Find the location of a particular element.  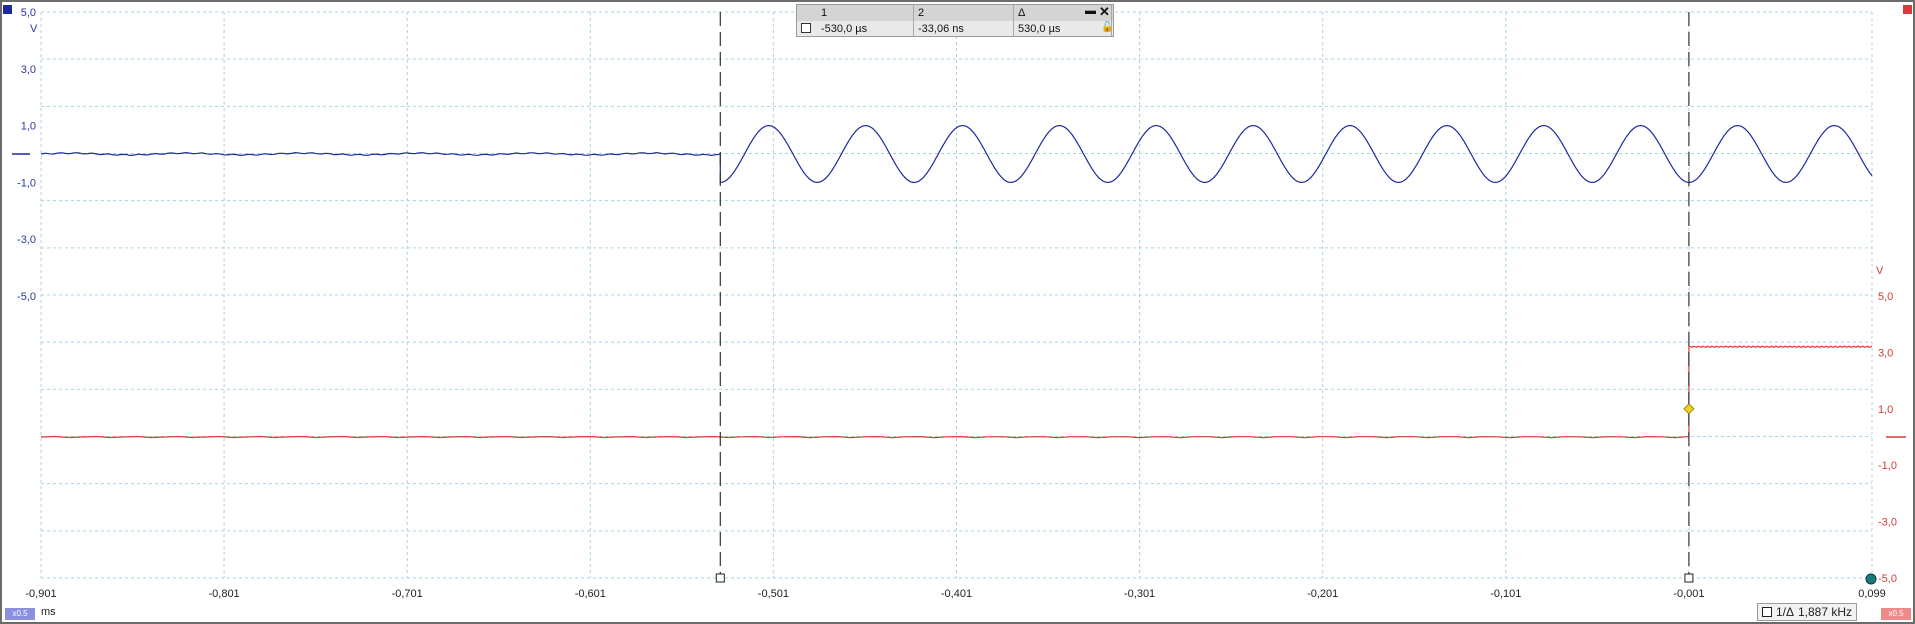

channel-b-y-tick: -5,0 is located at coordinates (1887, 579).